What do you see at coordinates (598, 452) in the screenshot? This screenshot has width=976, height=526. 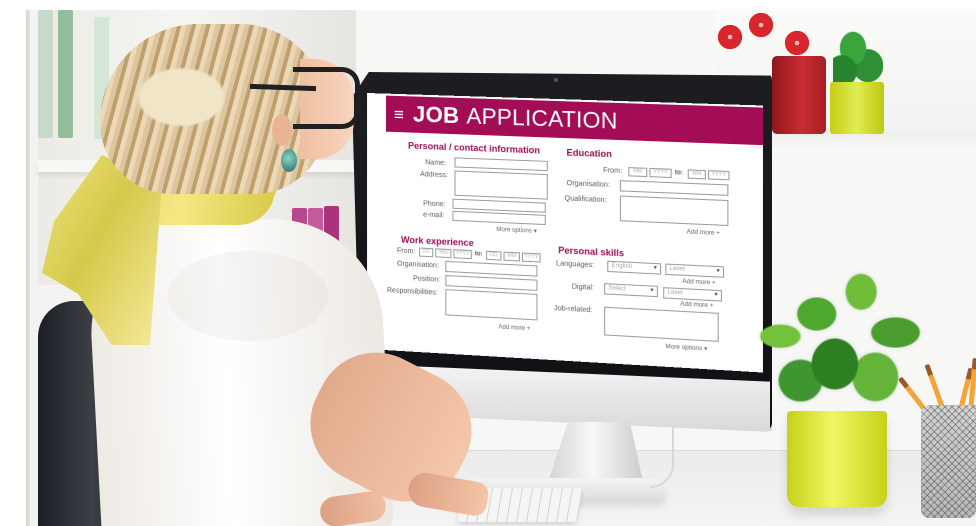 I see `monitor-stand` at bounding box center [598, 452].